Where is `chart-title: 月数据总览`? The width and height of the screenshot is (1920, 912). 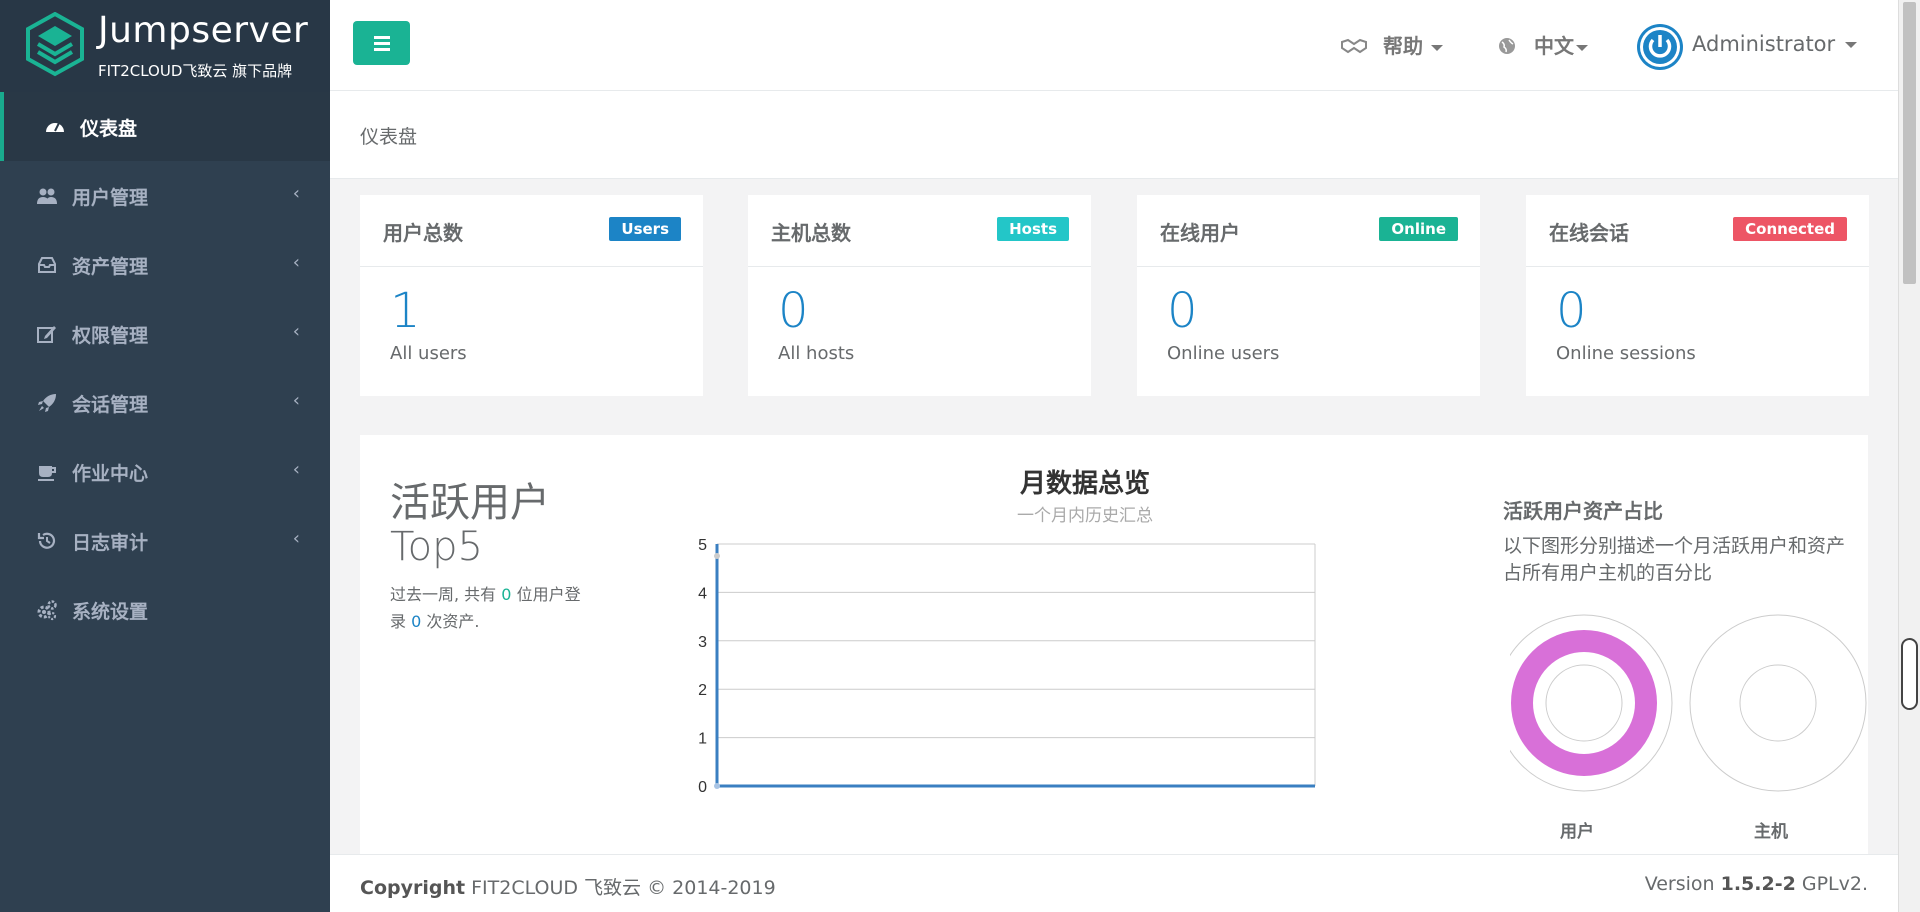 chart-title: 月数据总览 is located at coordinates (1084, 484).